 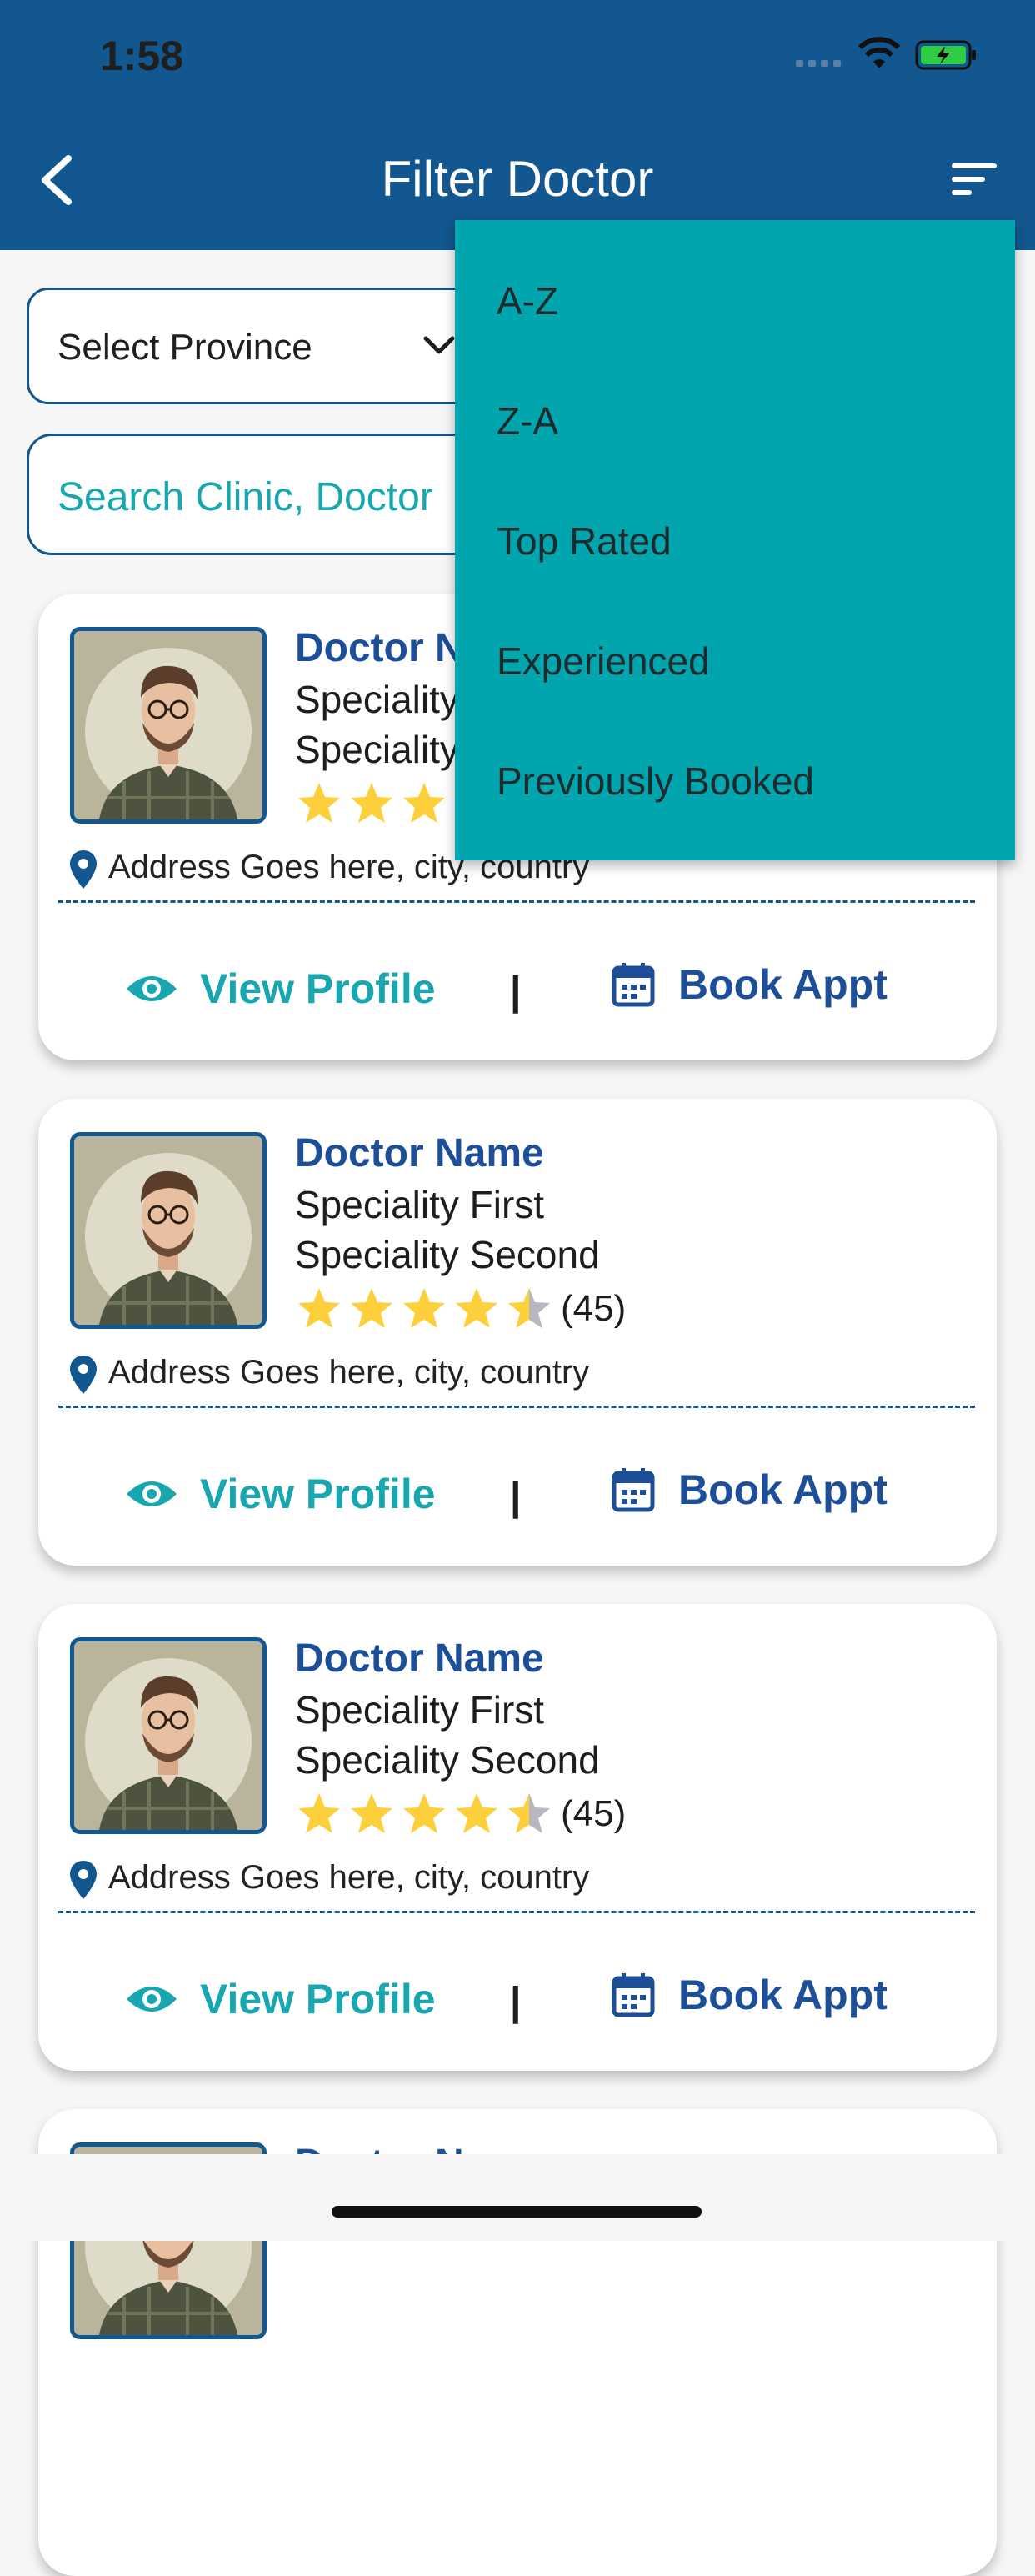 What do you see at coordinates (517, 2197) in the screenshot?
I see `bottom-safe-area` at bounding box center [517, 2197].